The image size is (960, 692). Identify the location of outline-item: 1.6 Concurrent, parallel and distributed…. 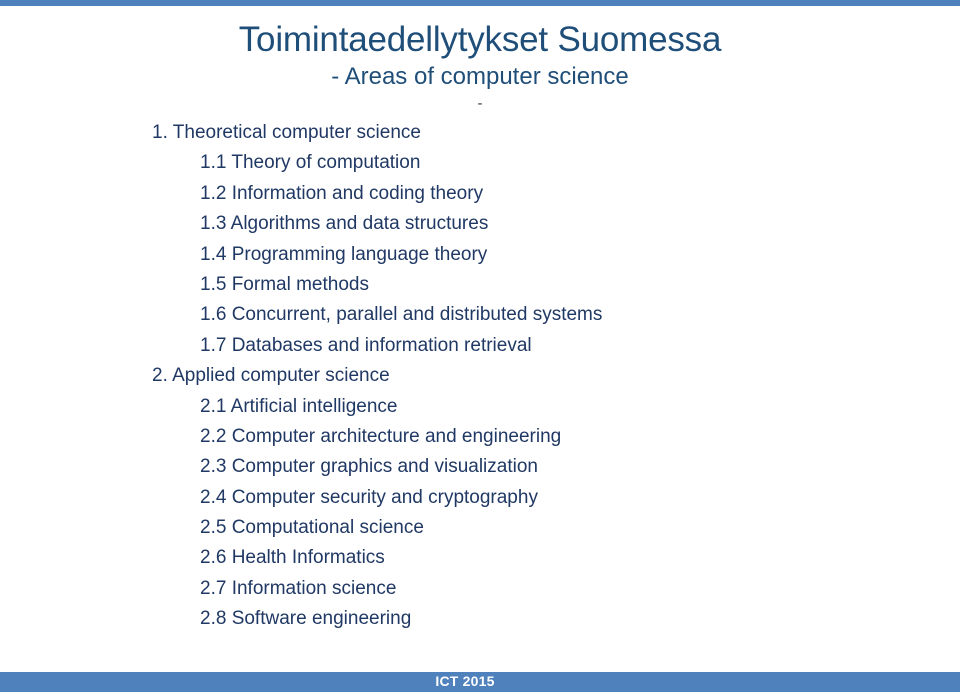
(401, 315).